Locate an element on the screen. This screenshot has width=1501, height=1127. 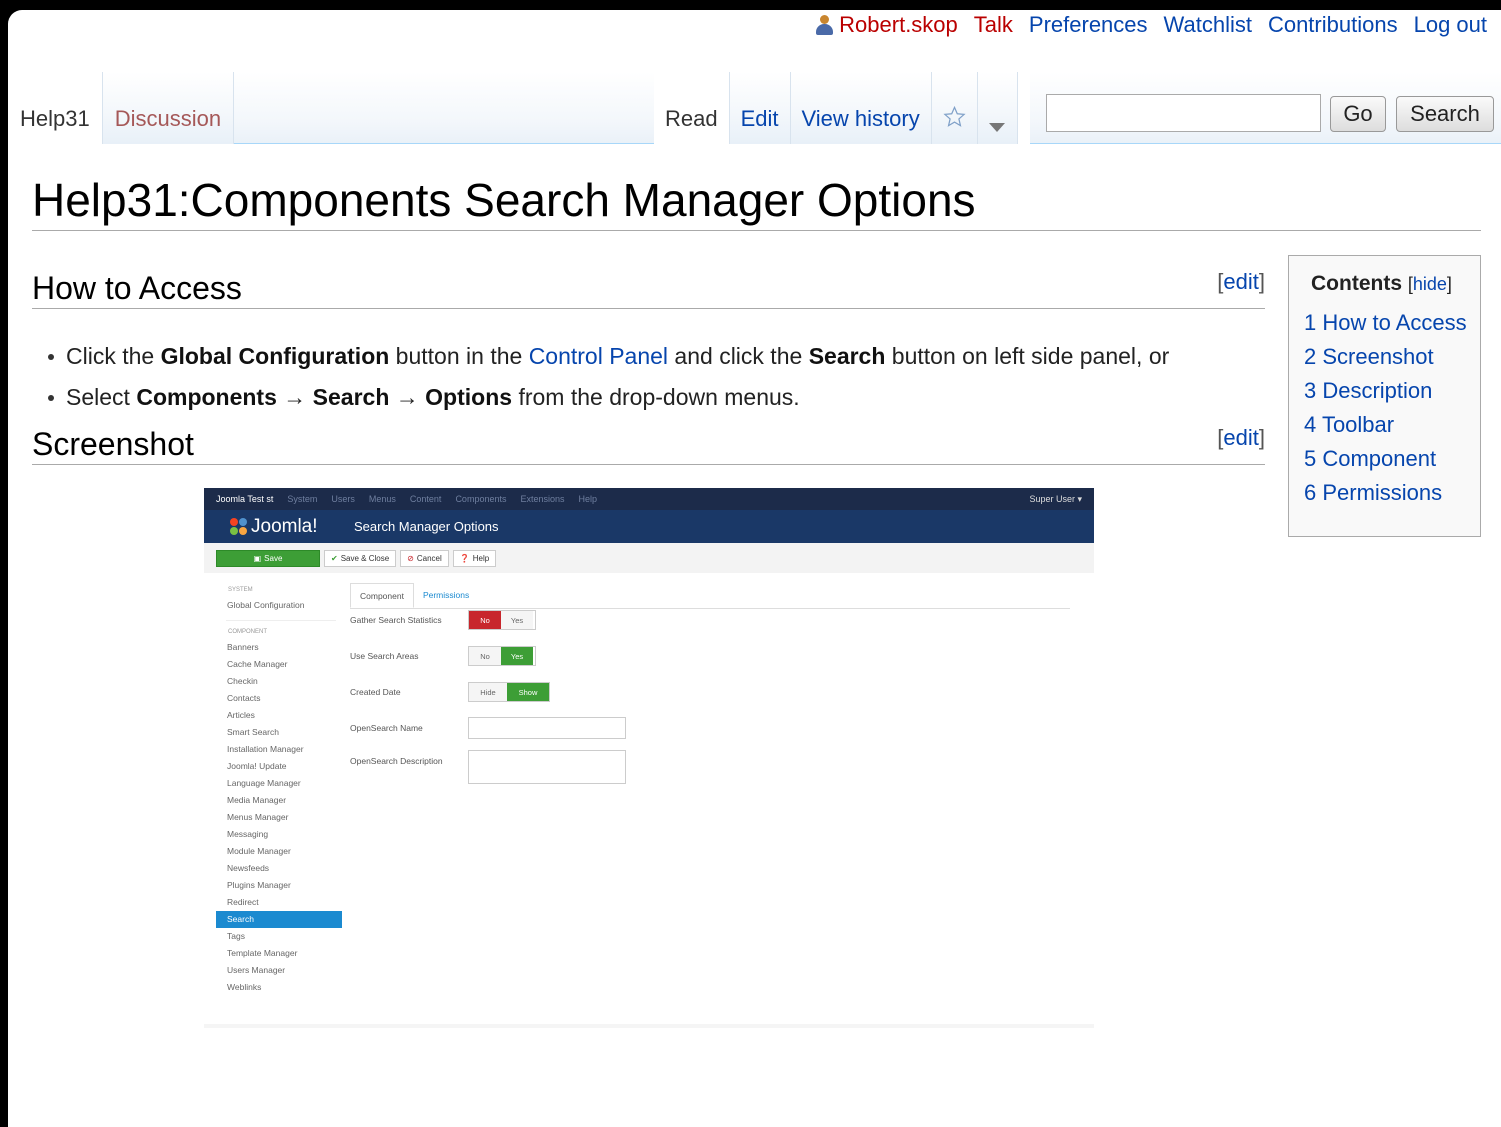
sidebar-item: Joomla! Update is located at coordinates (257, 766).